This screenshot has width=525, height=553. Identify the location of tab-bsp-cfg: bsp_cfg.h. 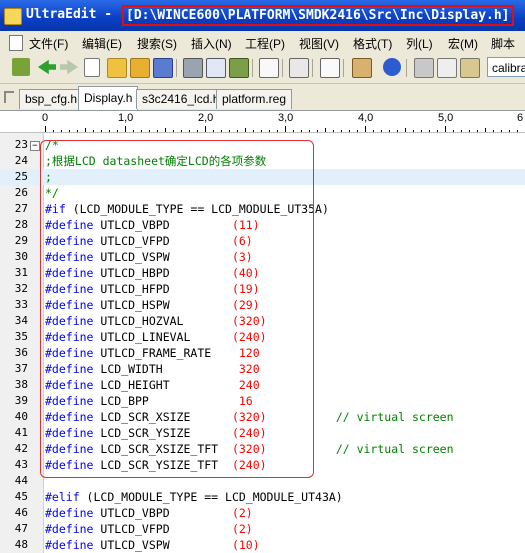
(51, 99).